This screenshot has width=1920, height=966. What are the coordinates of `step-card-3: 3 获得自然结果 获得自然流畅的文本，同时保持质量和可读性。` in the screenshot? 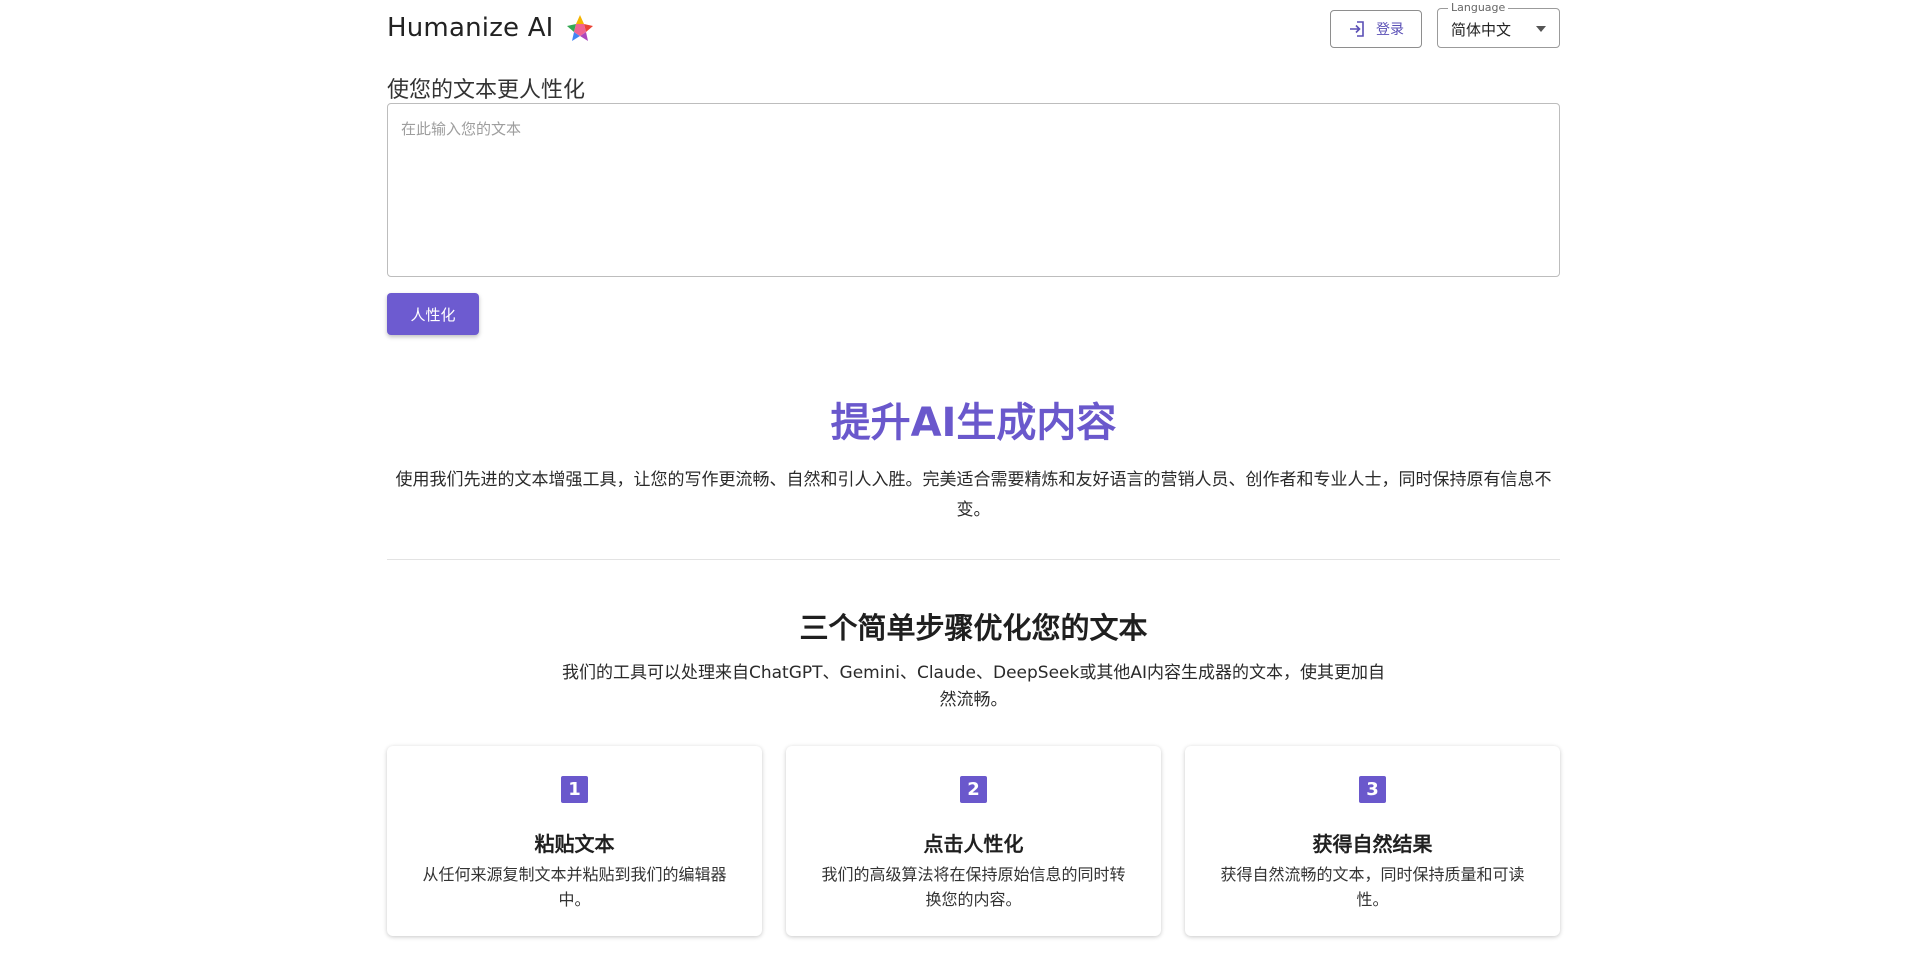 It's located at (1372, 841).